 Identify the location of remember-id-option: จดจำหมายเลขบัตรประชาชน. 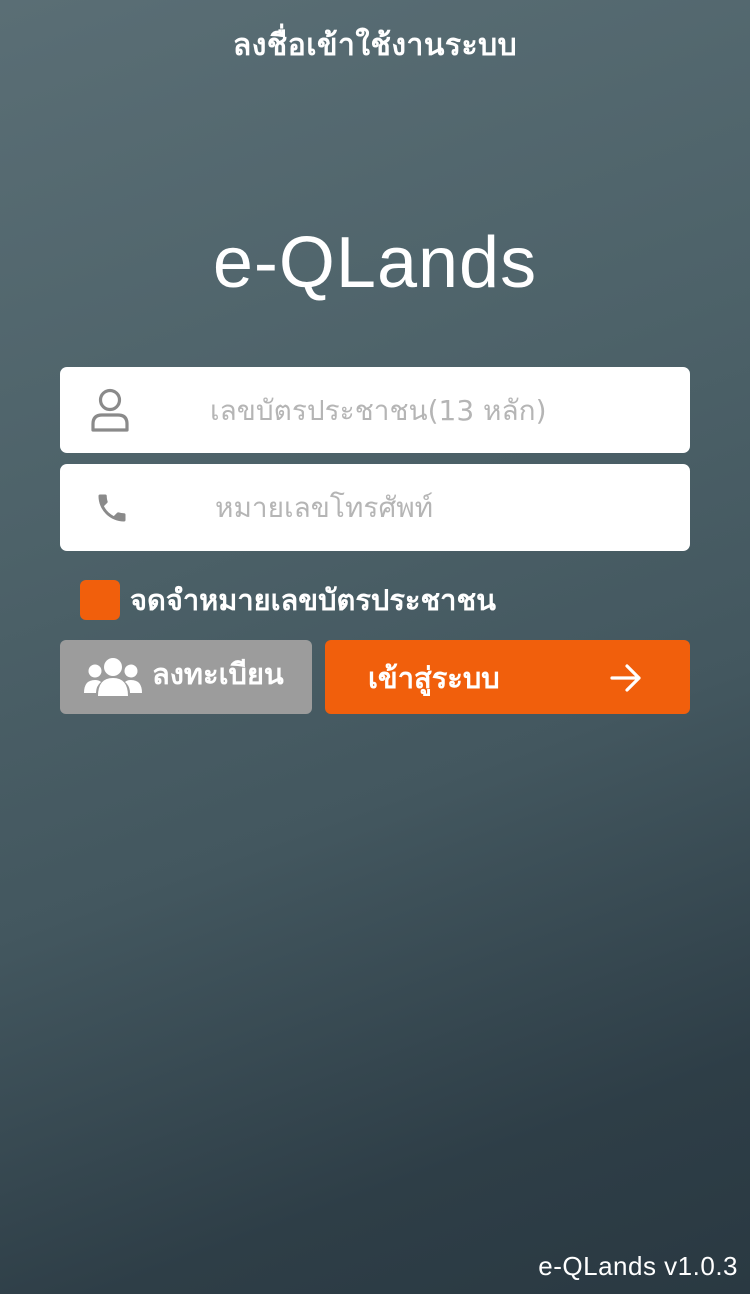
(288, 600).